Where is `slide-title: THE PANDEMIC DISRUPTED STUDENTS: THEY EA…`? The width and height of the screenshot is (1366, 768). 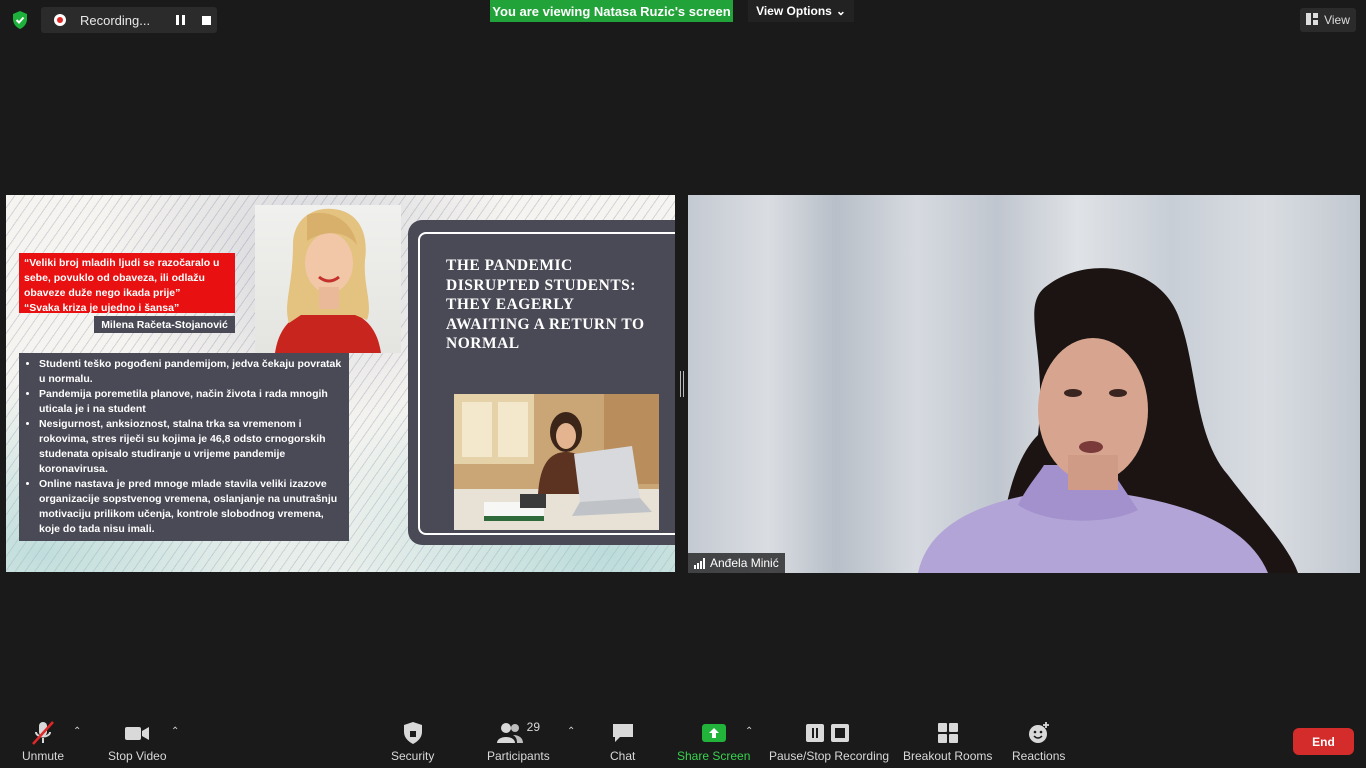
slide-title: THE PANDEMIC DISRUPTED STUDENTS: THEY EA… is located at coordinates (545, 304).